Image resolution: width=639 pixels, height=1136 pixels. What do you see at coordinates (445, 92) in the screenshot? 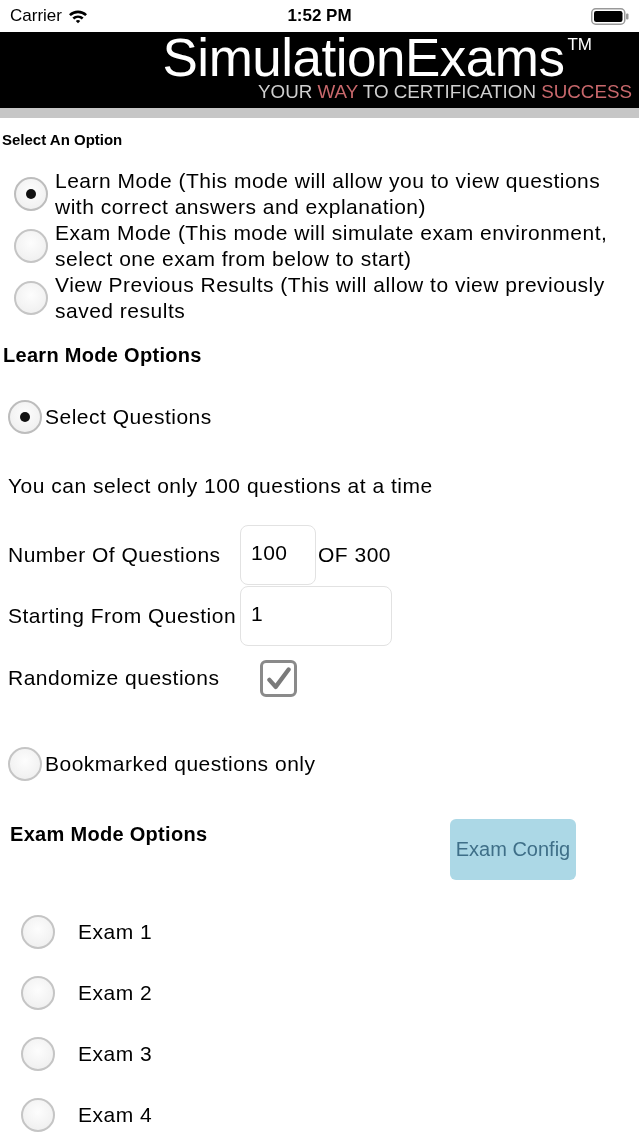
I see `logo-tagline: YOUR WAY TO CERTIFICATION SUCCESS` at bounding box center [445, 92].